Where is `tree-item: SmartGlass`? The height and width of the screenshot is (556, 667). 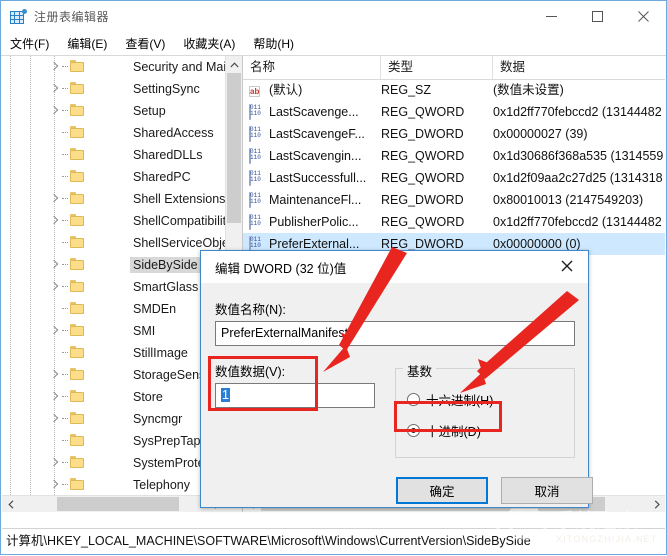 tree-item: SmartGlass is located at coordinates (113, 287).